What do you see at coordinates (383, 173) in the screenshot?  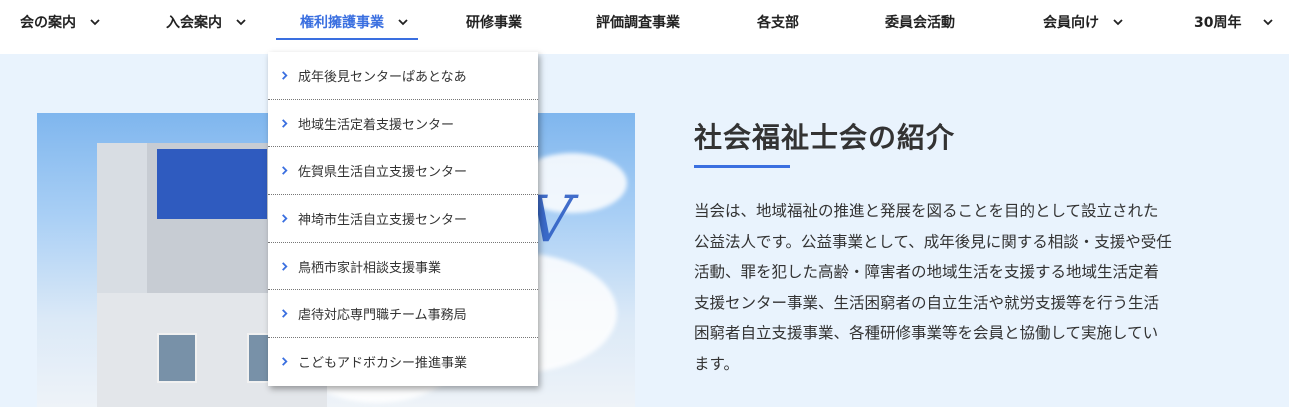 I see `dropdown-item-label: 佐賀県生活自立支援センター` at bounding box center [383, 173].